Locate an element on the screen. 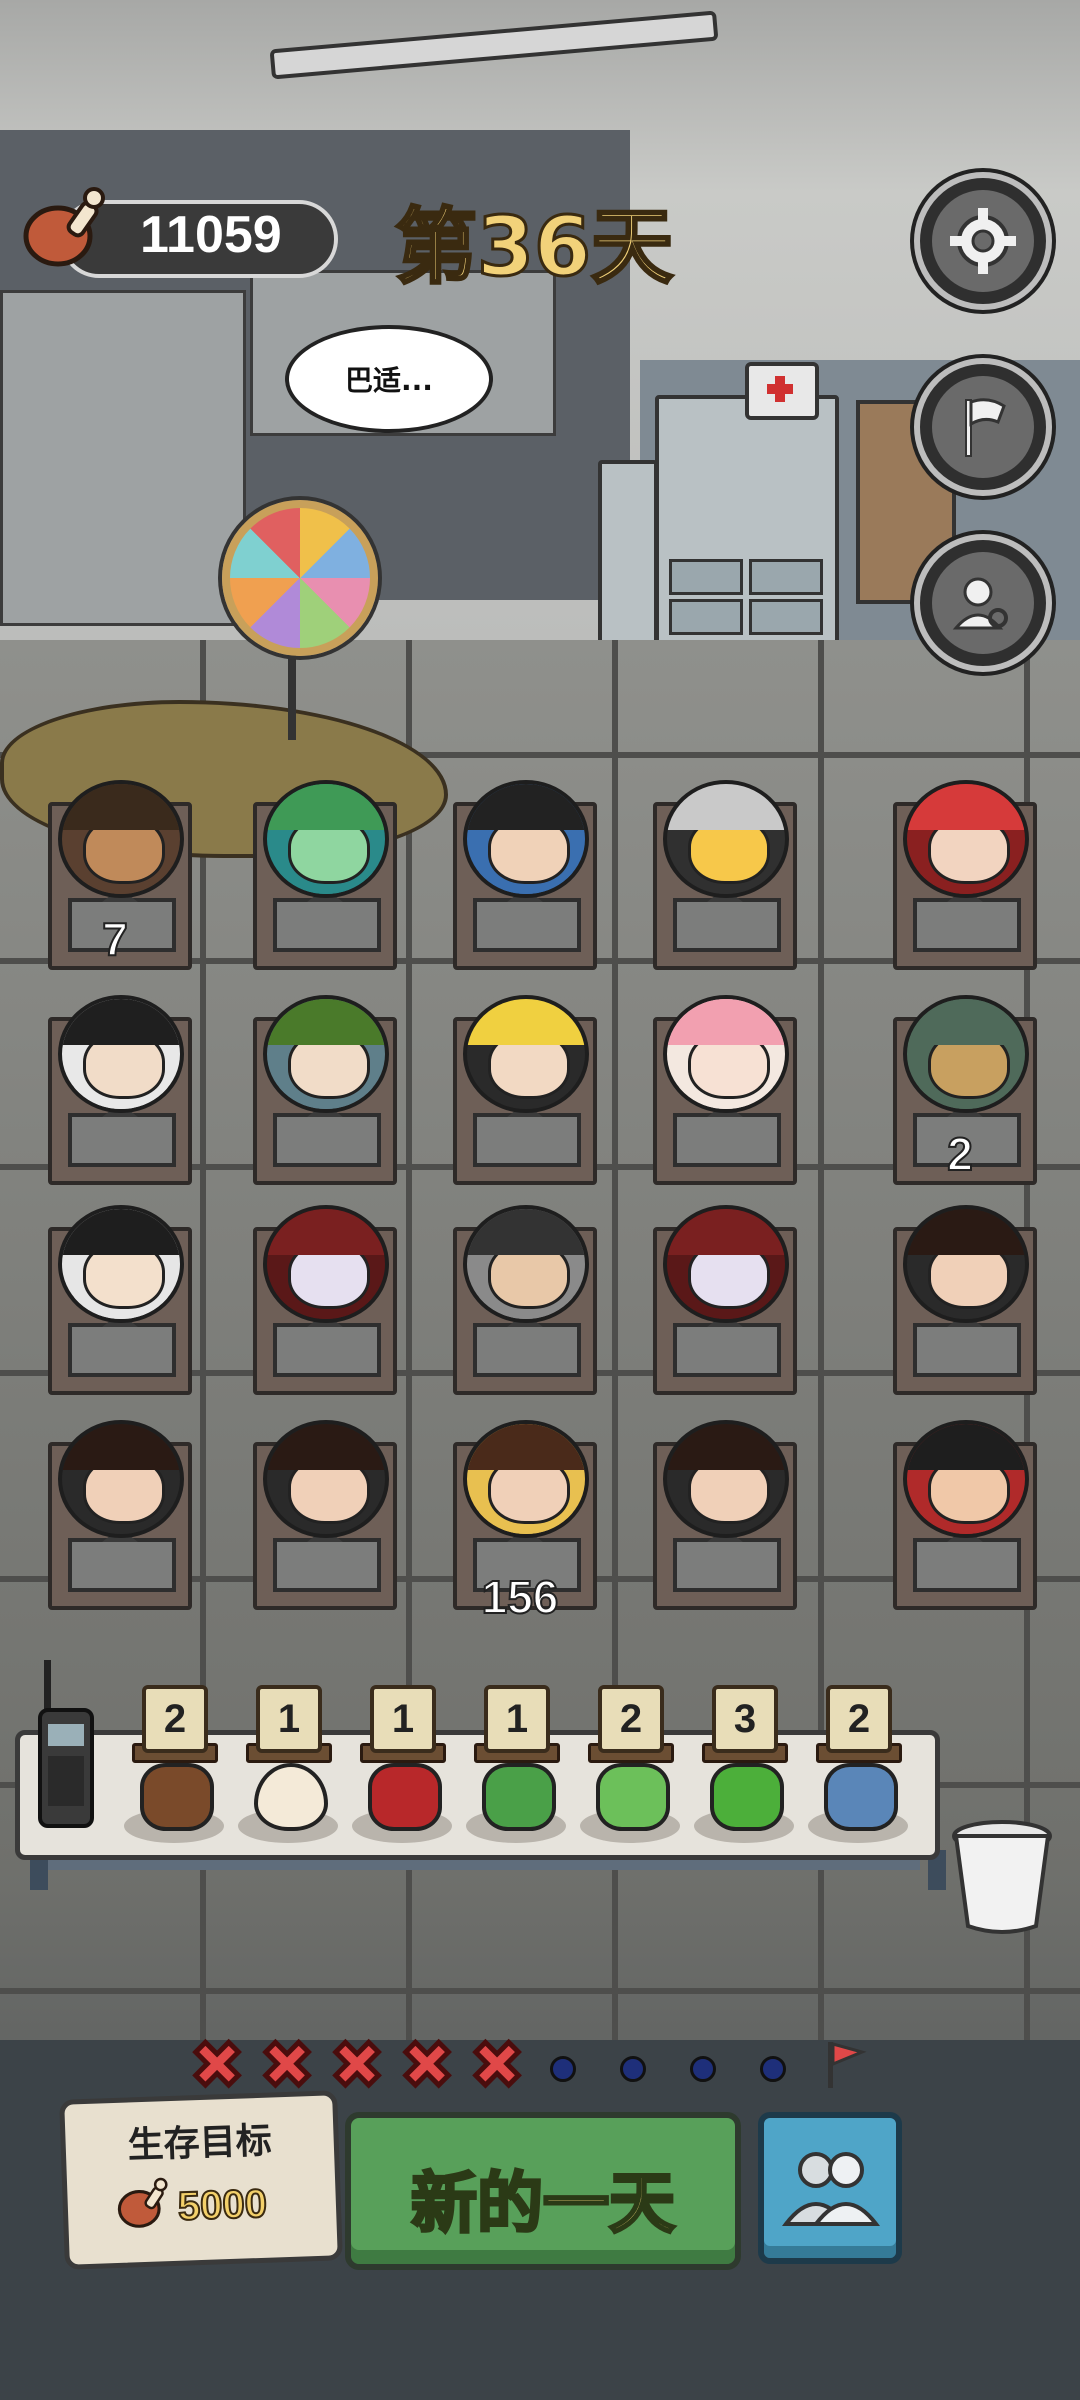 The image size is (1080, 2400). person-search-icon is located at coordinates (980, 603).